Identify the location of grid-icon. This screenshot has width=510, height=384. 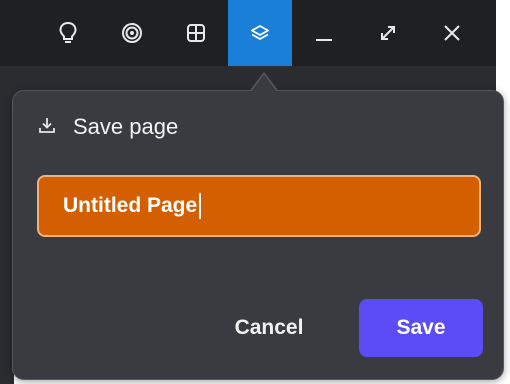
(196, 33).